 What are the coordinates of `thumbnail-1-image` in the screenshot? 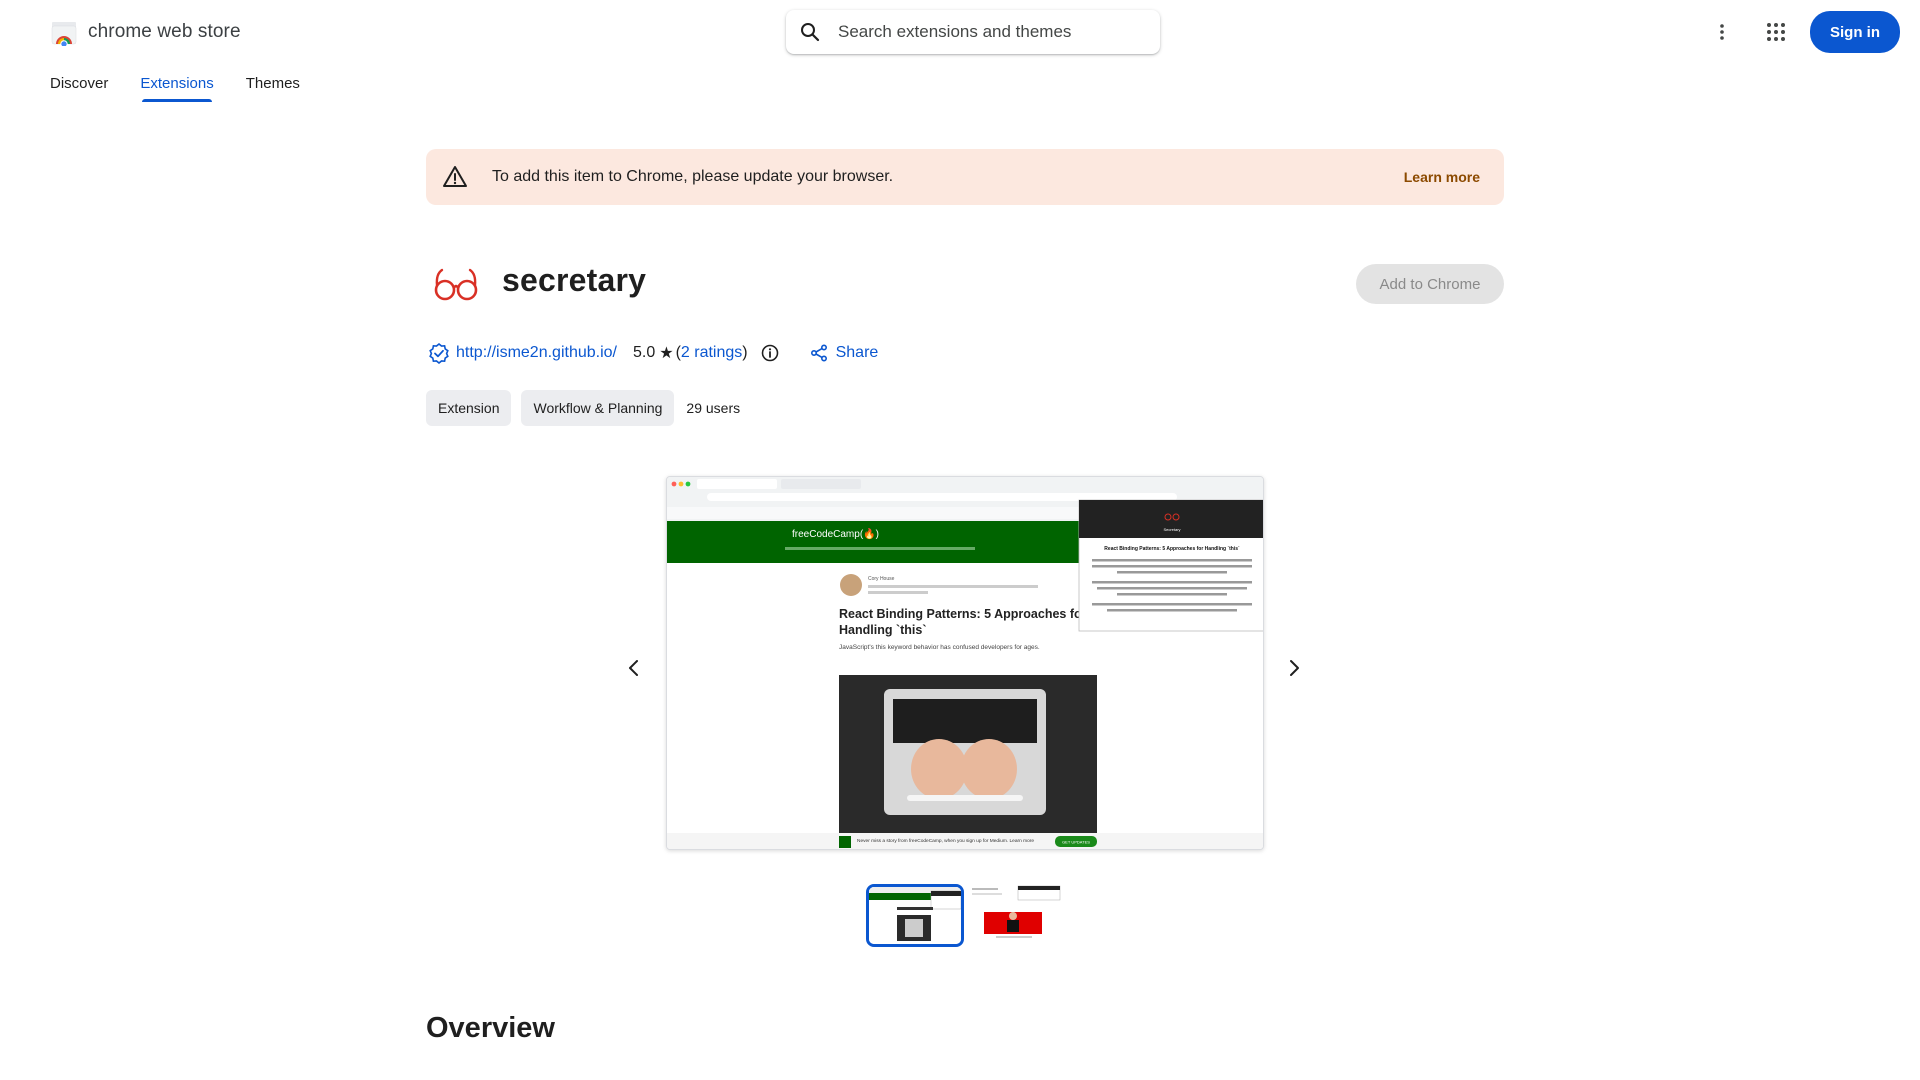 It's located at (915, 915).